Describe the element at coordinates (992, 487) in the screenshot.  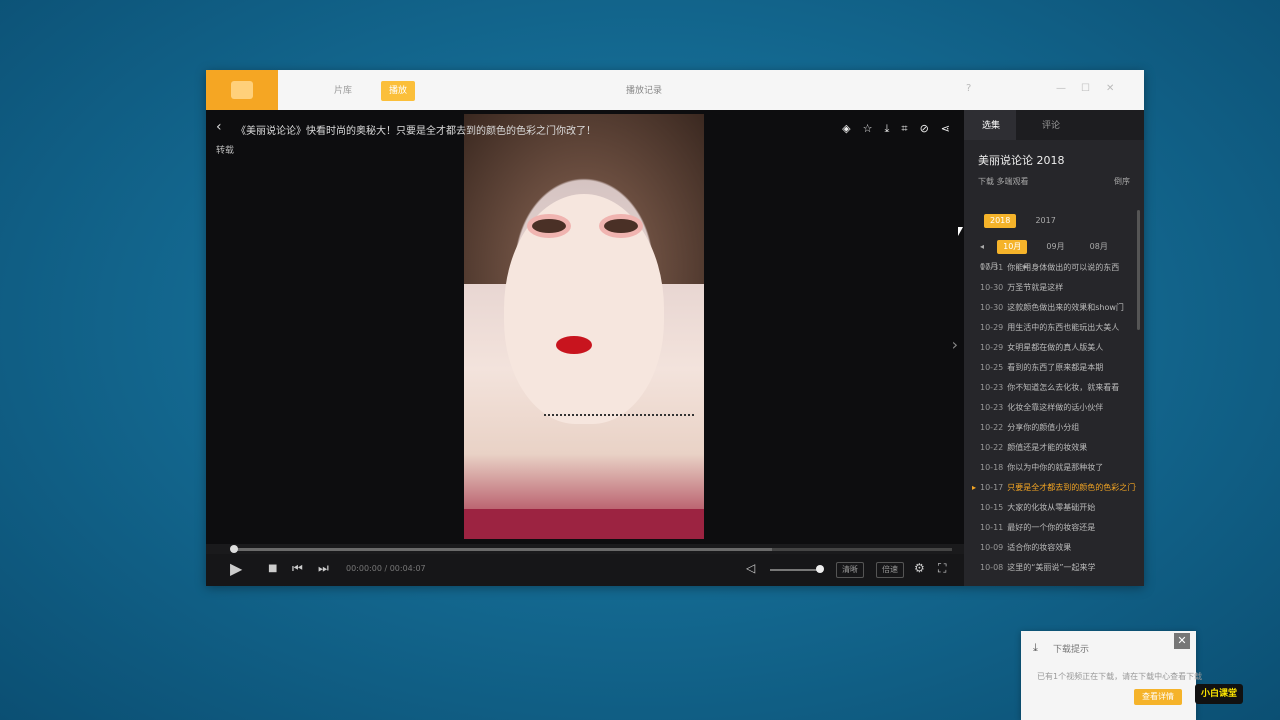
I see `episode-date: 10-17` at that location.